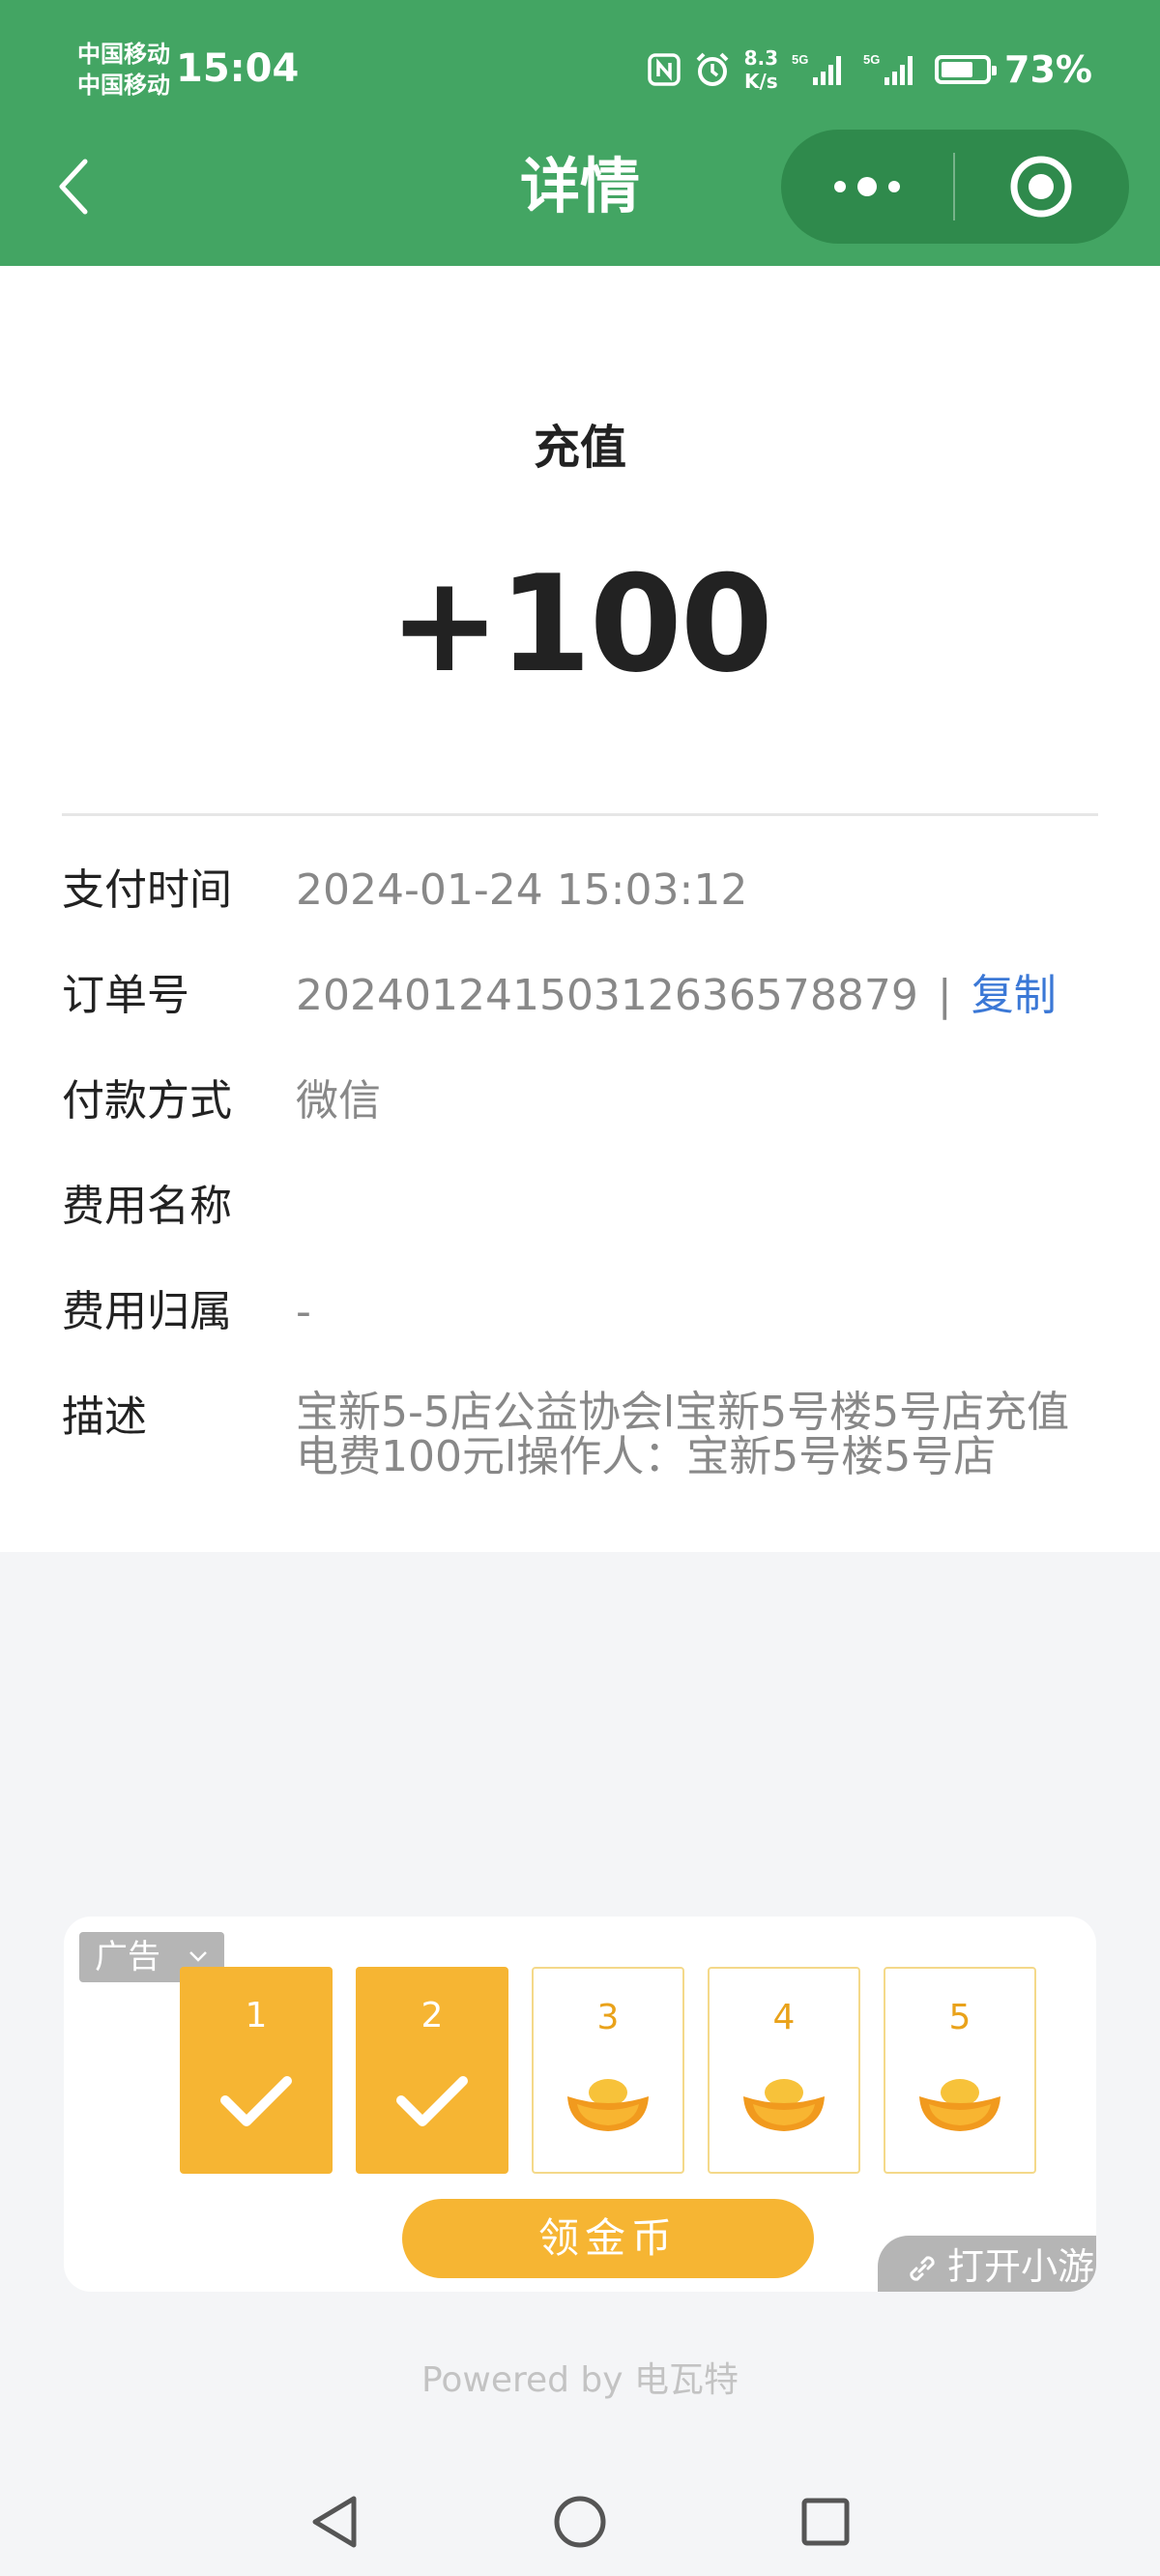 This screenshot has height=2576, width=1160. What do you see at coordinates (892, 69) in the screenshot?
I see `signal-5g-icon-2: 5G` at bounding box center [892, 69].